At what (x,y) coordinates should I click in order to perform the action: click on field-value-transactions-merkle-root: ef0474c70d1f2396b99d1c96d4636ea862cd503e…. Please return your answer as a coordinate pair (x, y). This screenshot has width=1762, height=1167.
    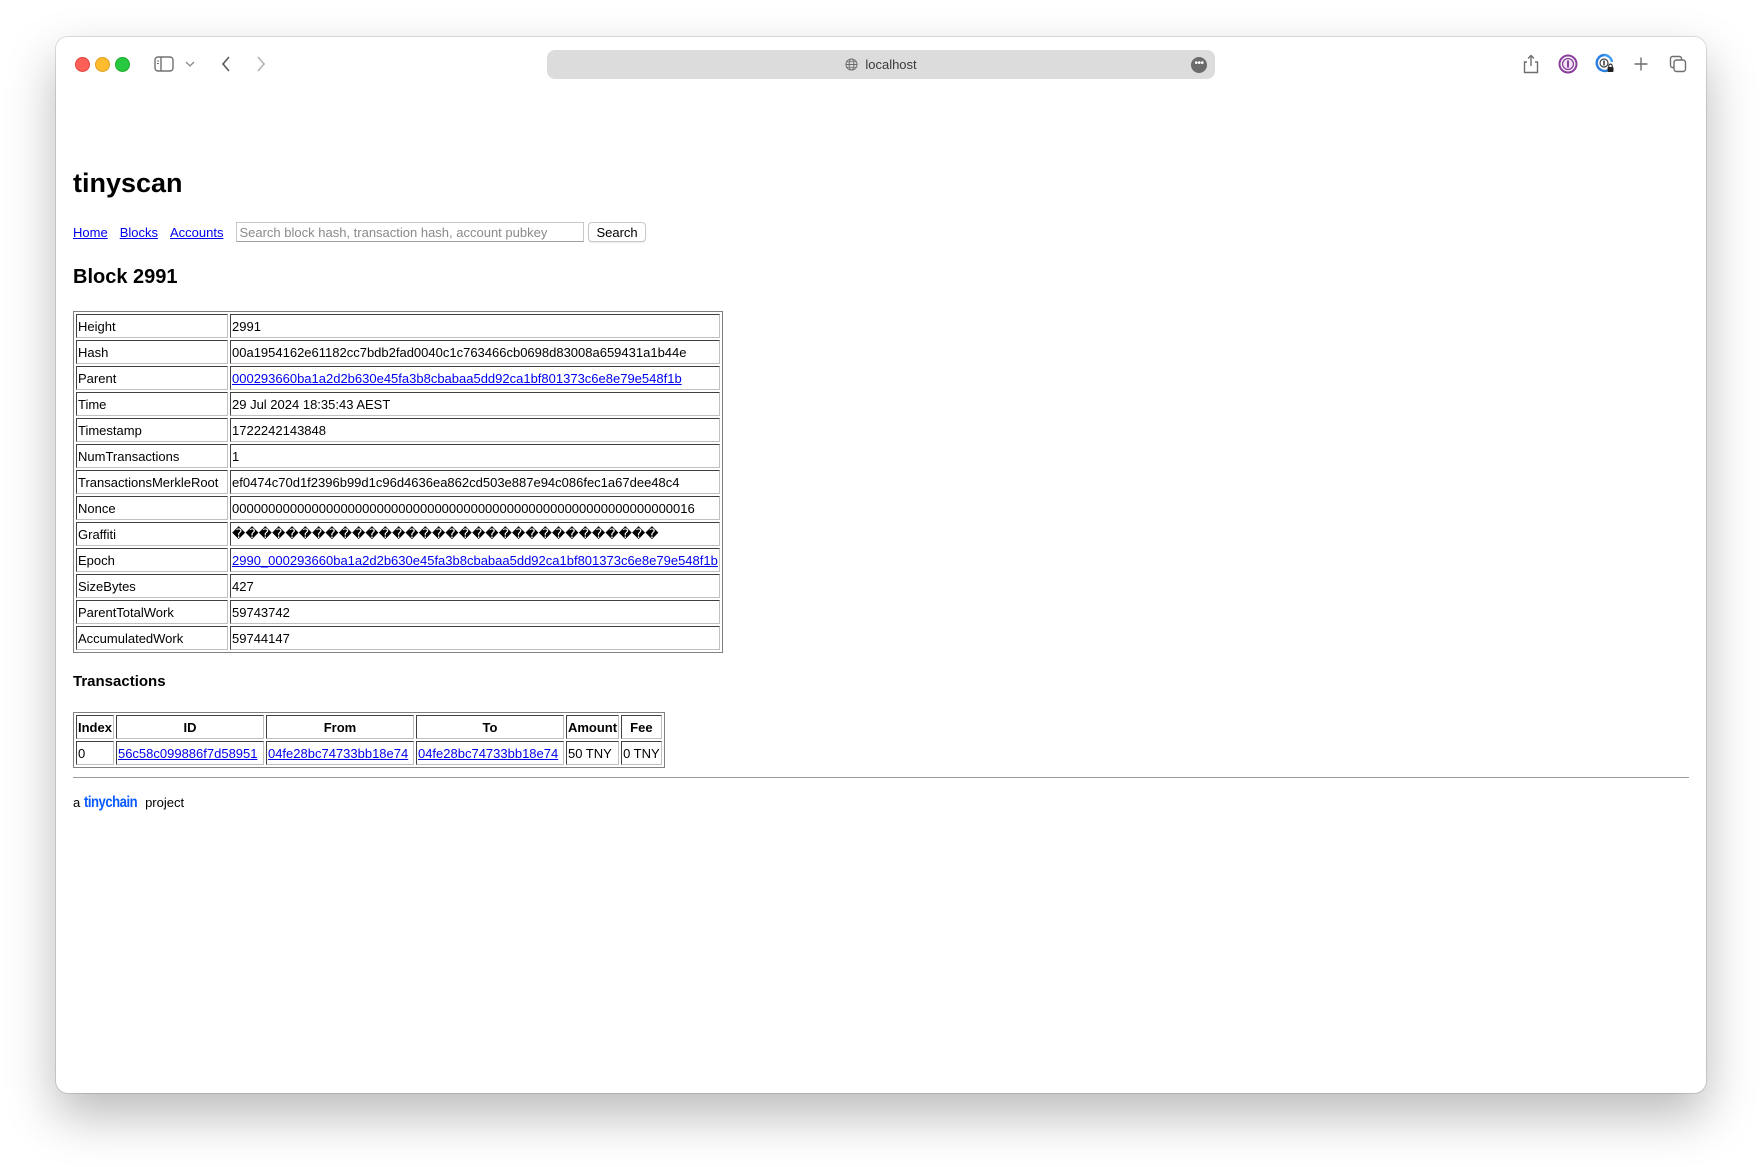
    Looking at the image, I should click on (475, 482).